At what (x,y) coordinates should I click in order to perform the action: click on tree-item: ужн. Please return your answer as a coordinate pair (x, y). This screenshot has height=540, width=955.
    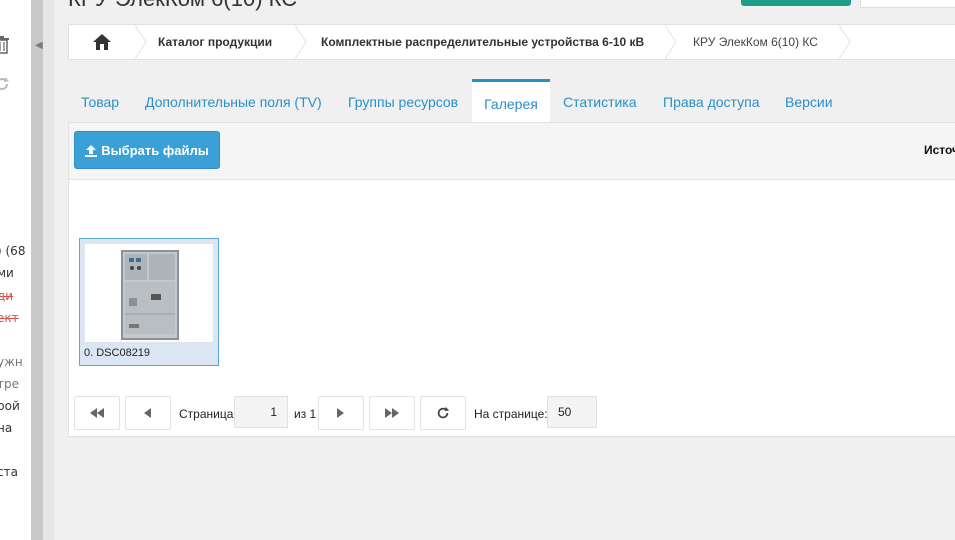
    Looking at the image, I should click on (11, 362).